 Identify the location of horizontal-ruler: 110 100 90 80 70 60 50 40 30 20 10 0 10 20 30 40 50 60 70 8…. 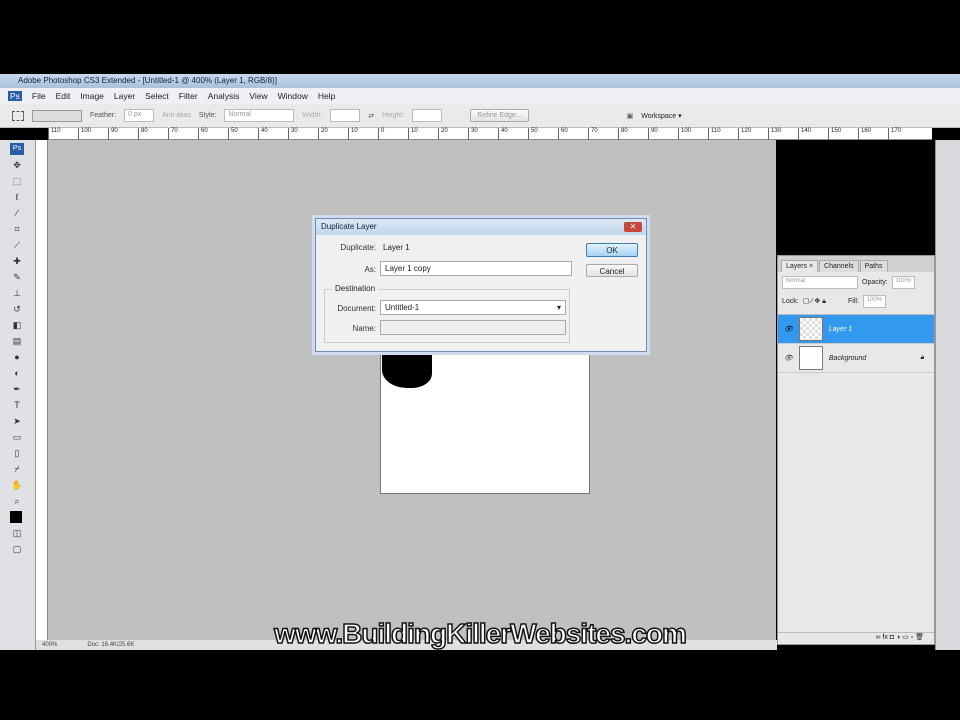
(490, 134).